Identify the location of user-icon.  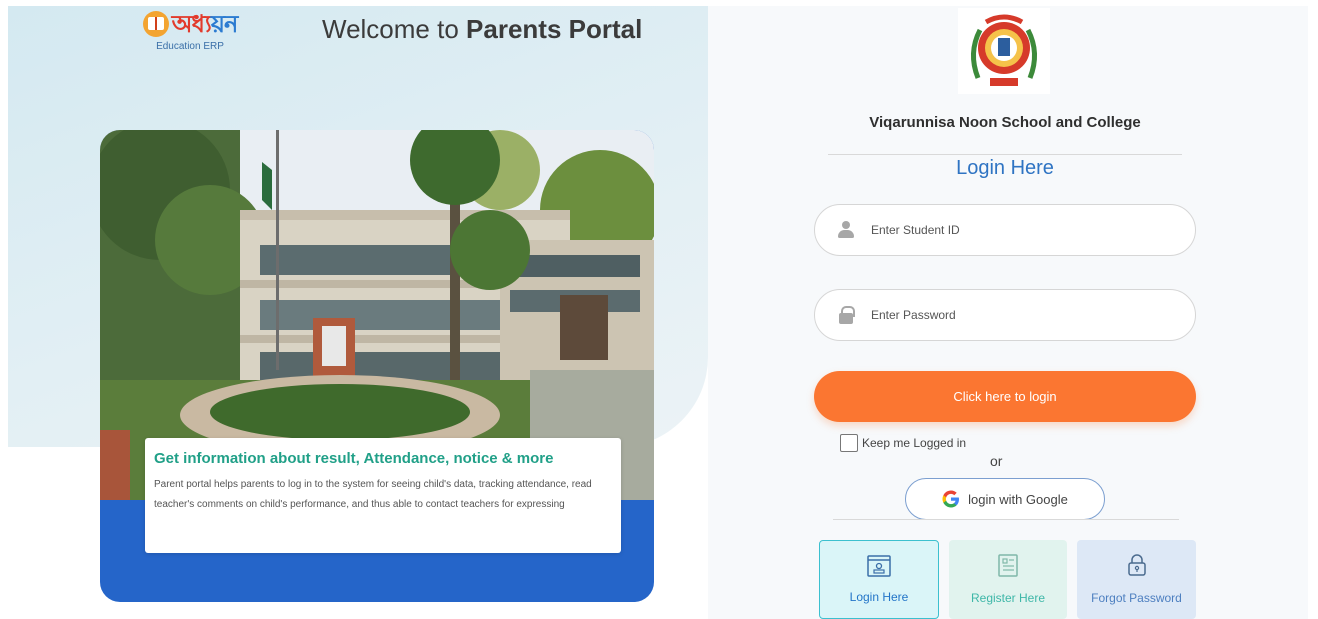
(846, 230).